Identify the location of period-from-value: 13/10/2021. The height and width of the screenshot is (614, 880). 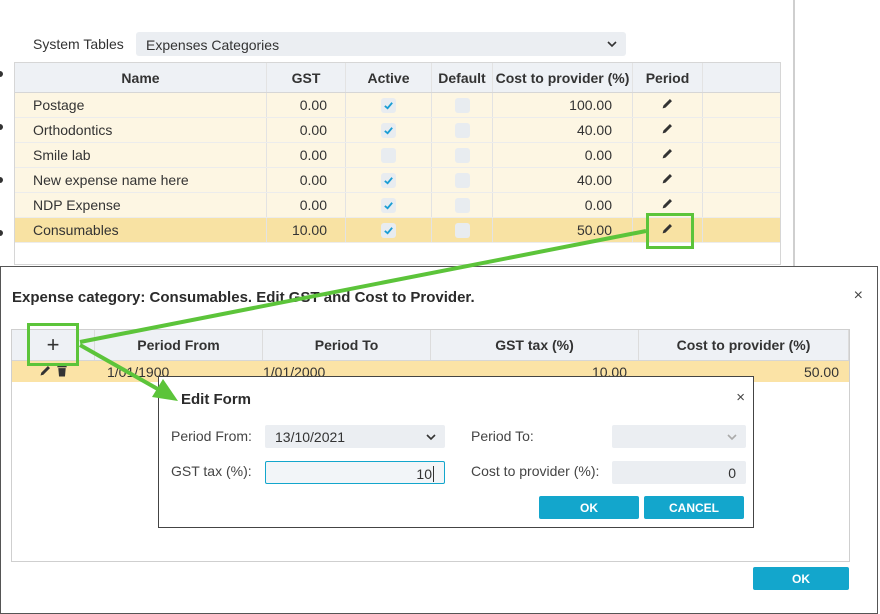
(310, 437).